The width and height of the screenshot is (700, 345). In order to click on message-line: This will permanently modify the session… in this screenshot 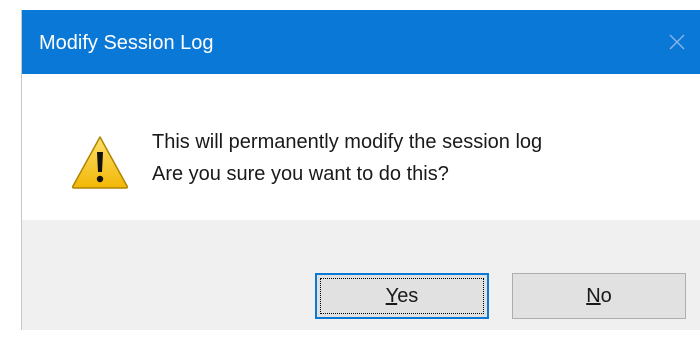, I will do `click(347, 142)`.